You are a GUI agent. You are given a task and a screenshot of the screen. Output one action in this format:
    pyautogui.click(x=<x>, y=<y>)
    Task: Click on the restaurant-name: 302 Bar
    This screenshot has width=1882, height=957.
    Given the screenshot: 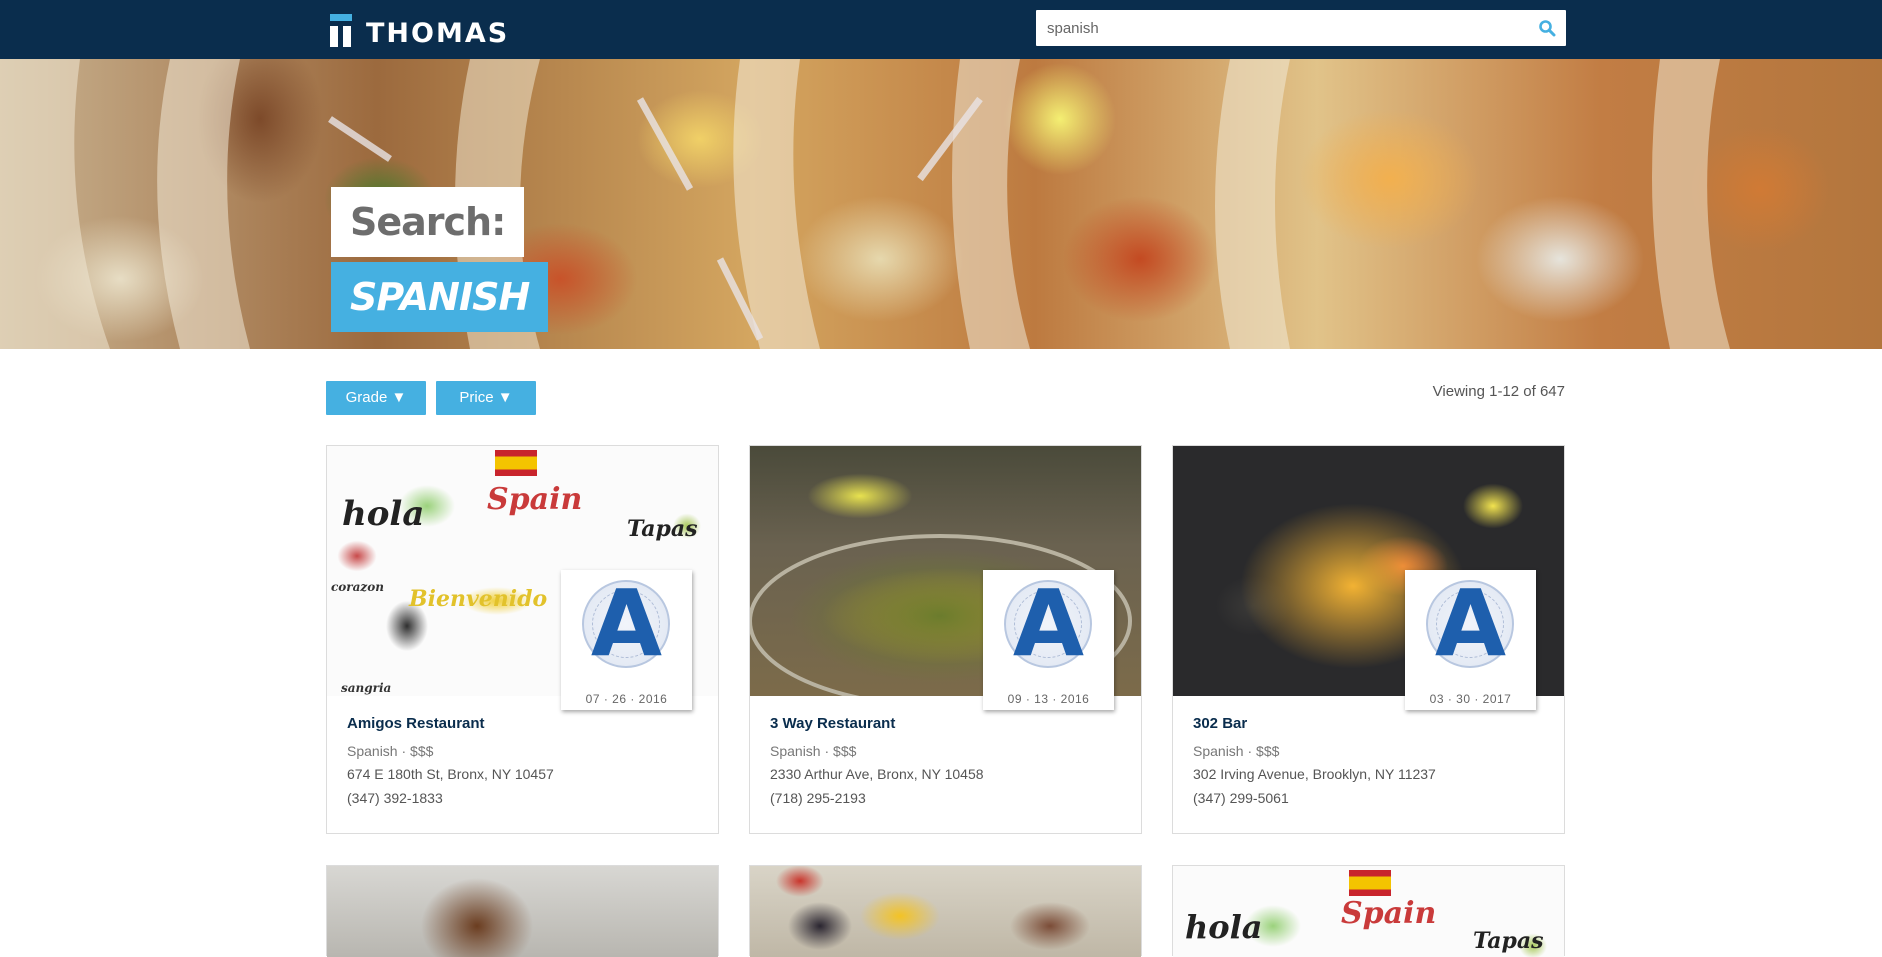 What is the action you would take?
    pyautogui.click(x=1220, y=723)
    